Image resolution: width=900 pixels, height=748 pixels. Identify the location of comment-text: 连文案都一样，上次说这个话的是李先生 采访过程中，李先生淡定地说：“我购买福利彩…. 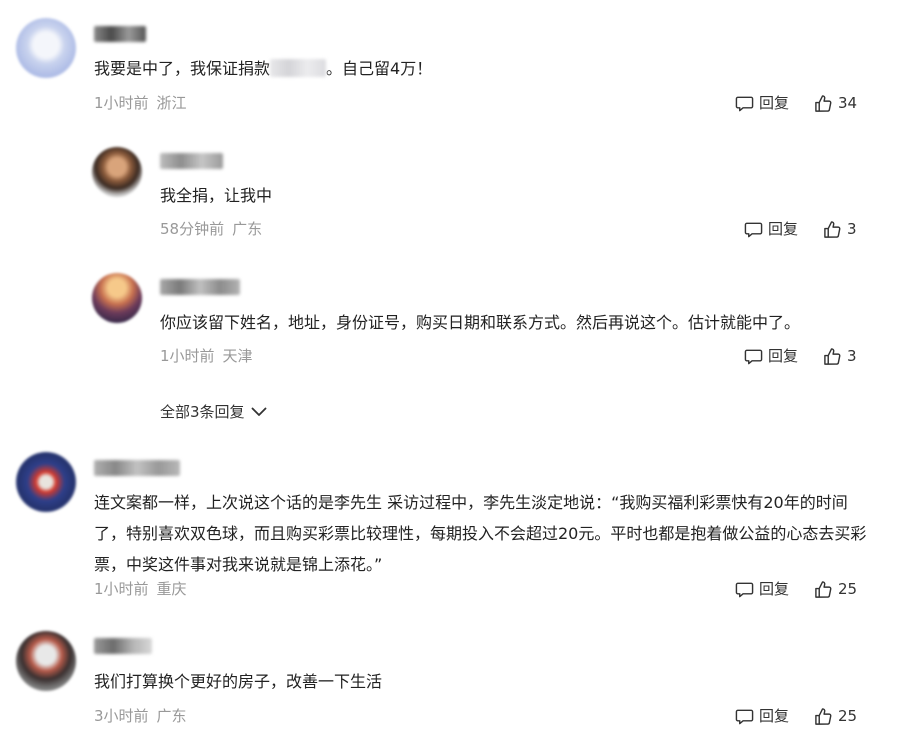
(480, 533).